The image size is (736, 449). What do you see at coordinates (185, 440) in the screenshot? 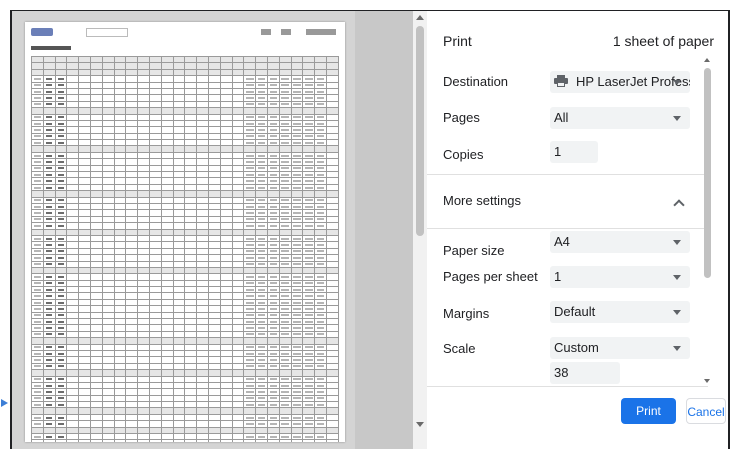
I see `sheet-row` at bounding box center [185, 440].